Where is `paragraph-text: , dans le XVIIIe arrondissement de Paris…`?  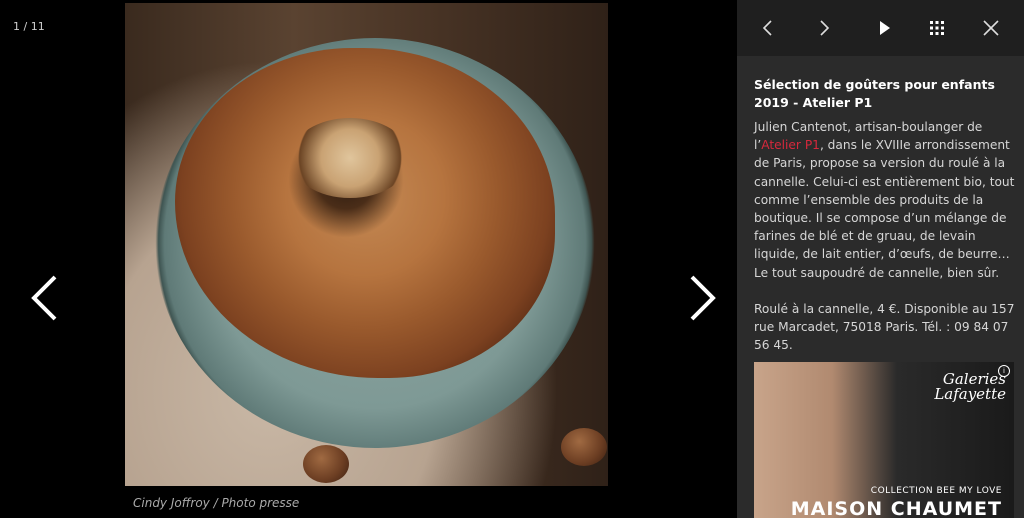 paragraph-text: , dans le XVIIIe arrondissement de Paris… is located at coordinates (884, 209).